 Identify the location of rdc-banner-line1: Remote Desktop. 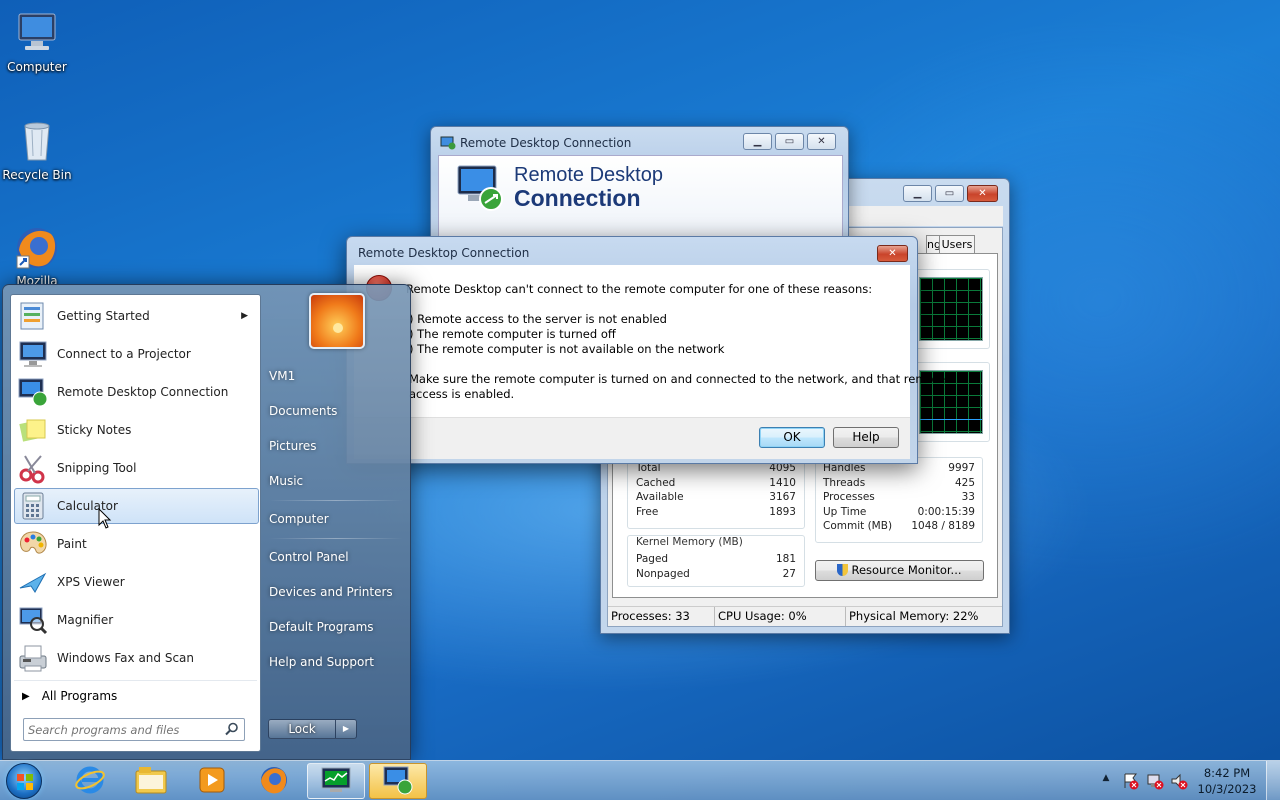
(588, 175).